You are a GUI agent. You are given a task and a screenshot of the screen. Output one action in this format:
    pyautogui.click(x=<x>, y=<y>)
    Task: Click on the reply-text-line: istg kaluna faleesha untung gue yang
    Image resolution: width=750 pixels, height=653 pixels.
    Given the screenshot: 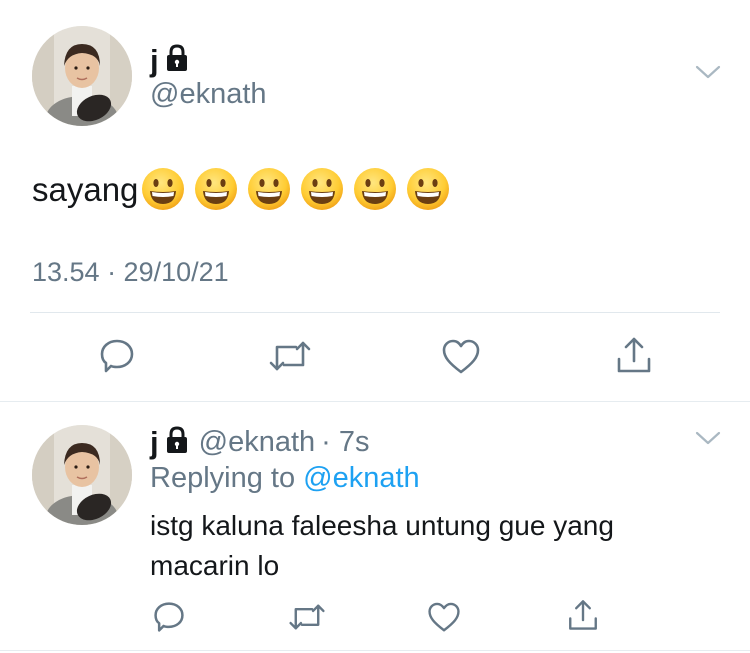 What is the action you would take?
    pyautogui.click(x=382, y=525)
    